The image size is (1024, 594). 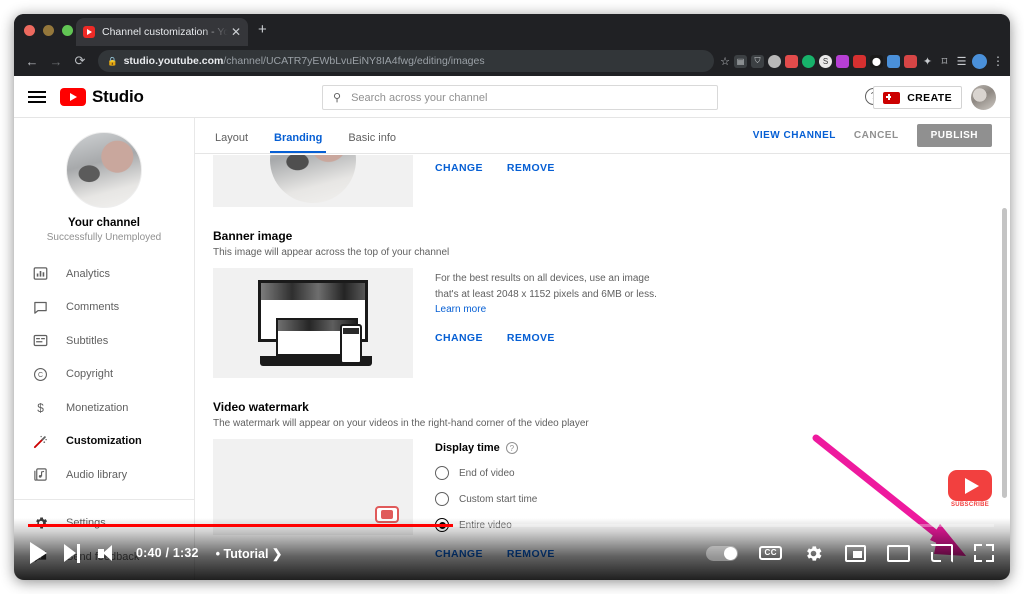 I want to click on sidebar-item-label: Send feedback, so click(x=103, y=556).